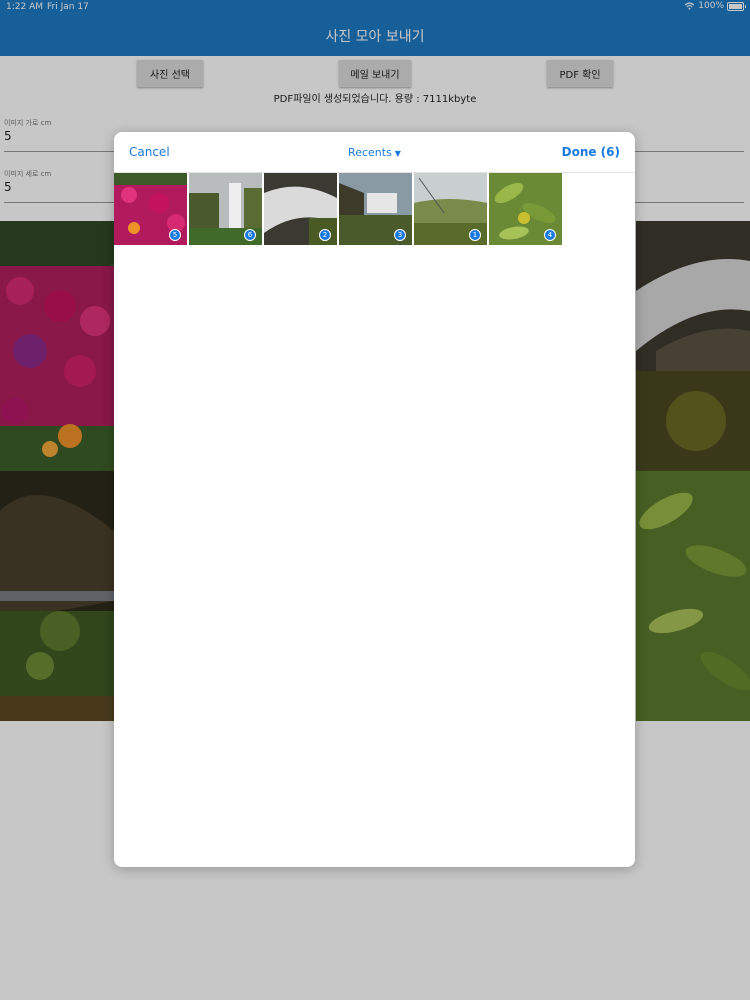  What do you see at coordinates (525, 209) in the screenshot?
I see `thumbnail-leaves: 4` at bounding box center [525, 209].